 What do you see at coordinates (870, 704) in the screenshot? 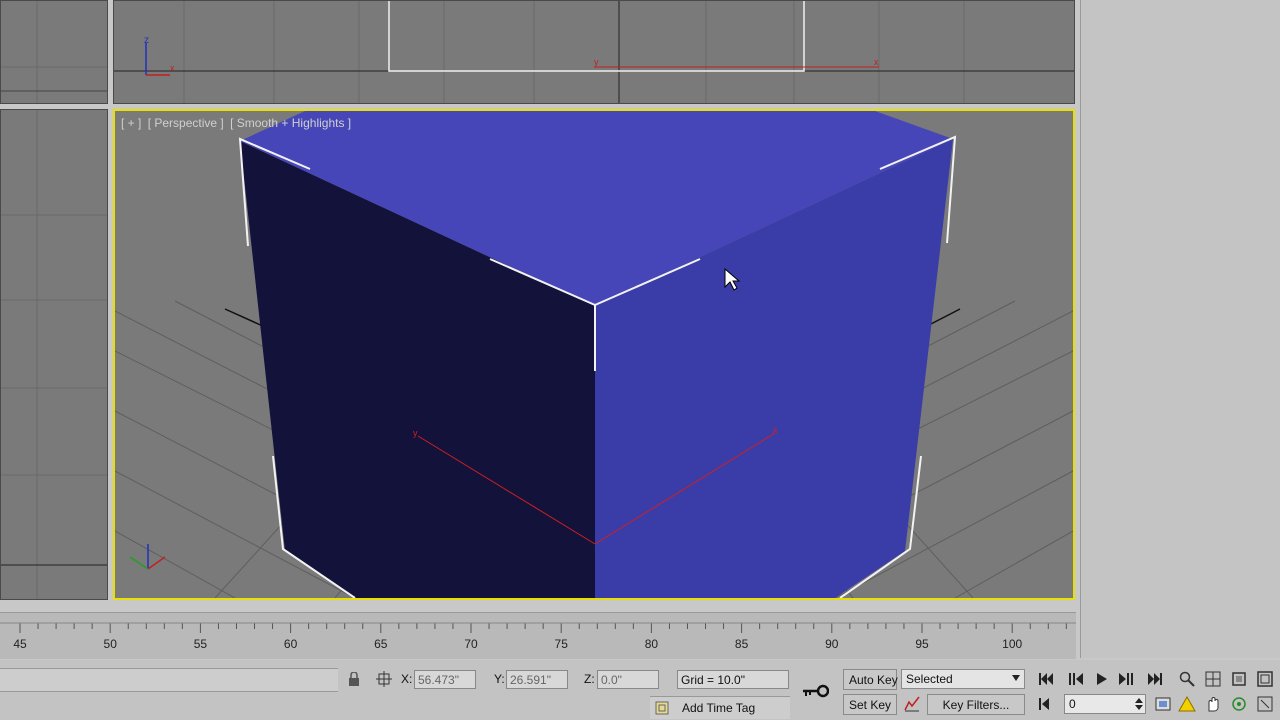
I see `set-key-button: Set Key` at bounding box center [870, 704].